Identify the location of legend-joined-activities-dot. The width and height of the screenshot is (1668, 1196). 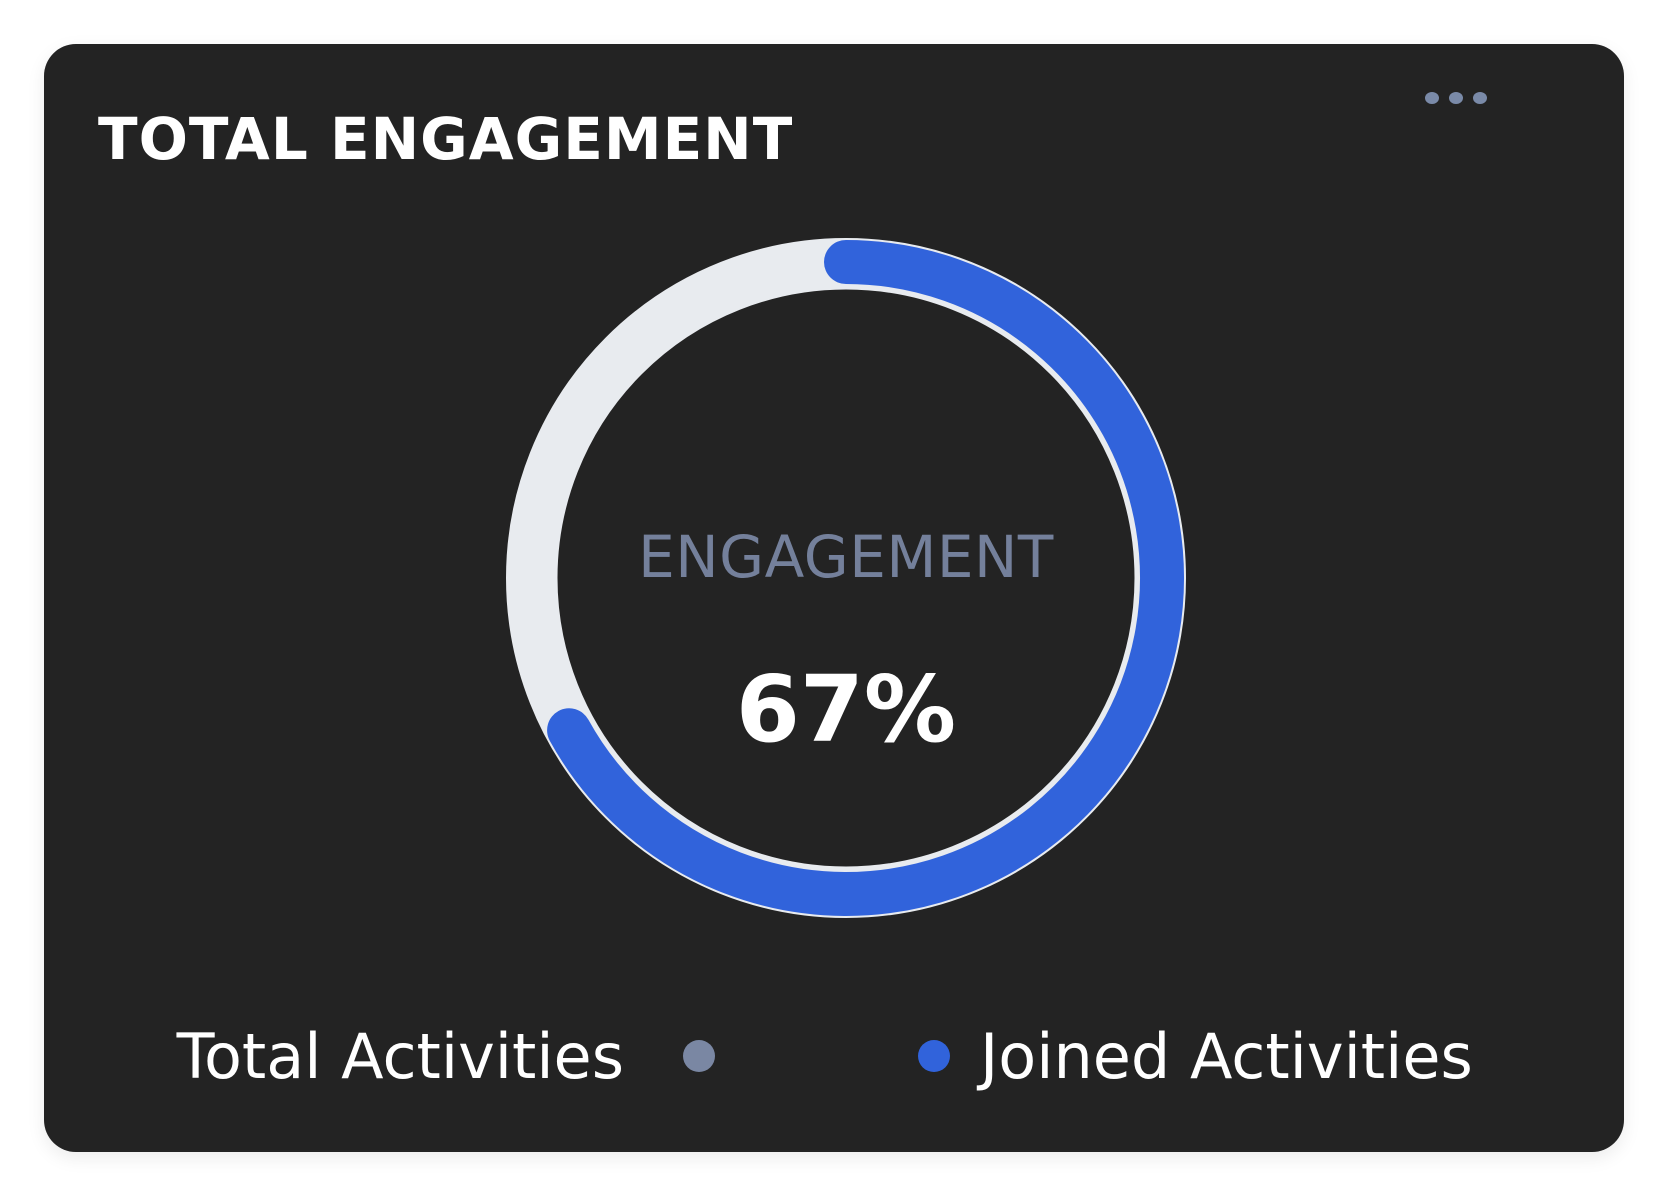
(934, 1056).